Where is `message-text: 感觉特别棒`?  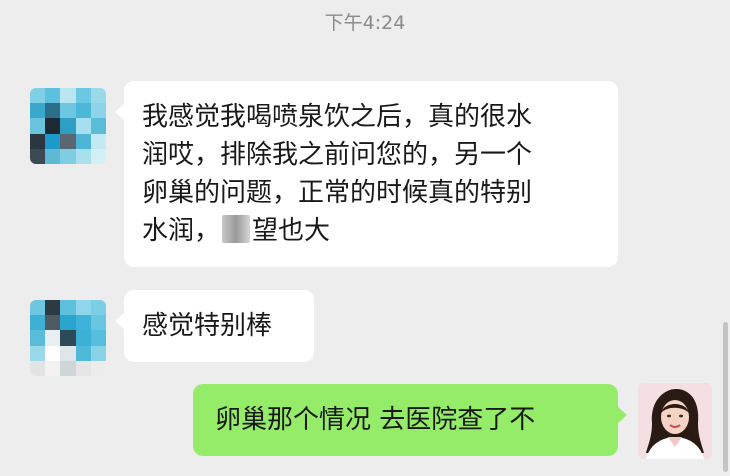
message-text: 感觉特别棒 is located at coordinates (207, 326).